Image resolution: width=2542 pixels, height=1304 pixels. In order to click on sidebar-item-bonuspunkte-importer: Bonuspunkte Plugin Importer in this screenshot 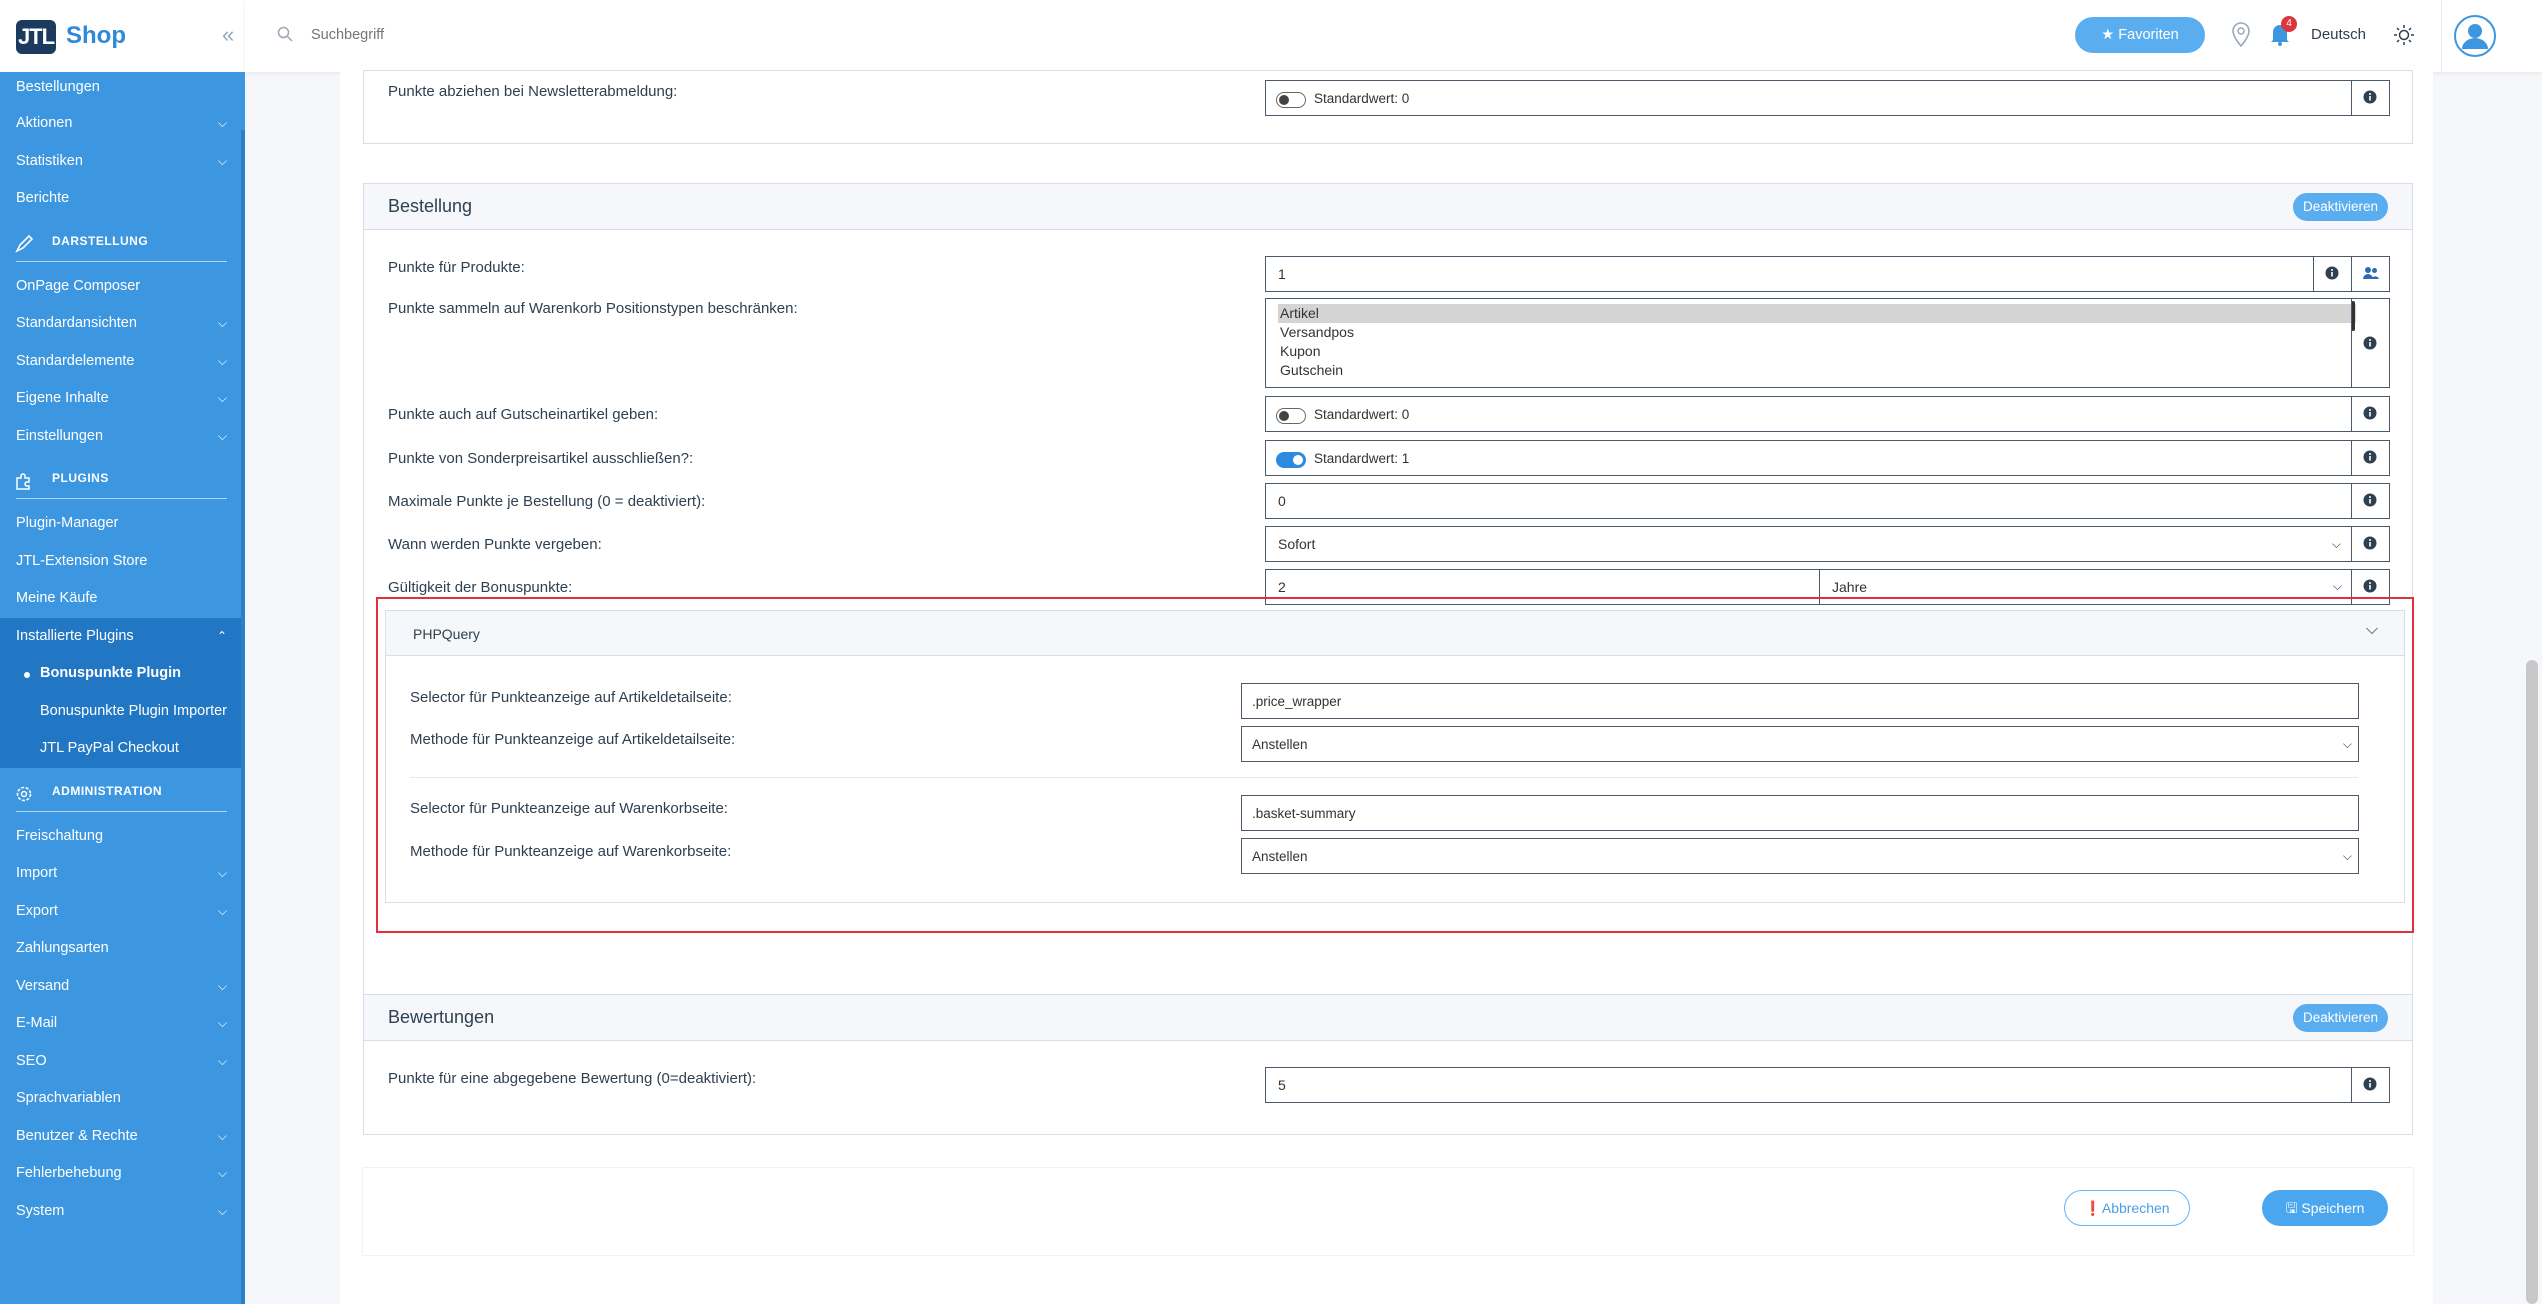, I will do `click(122, 712)`.